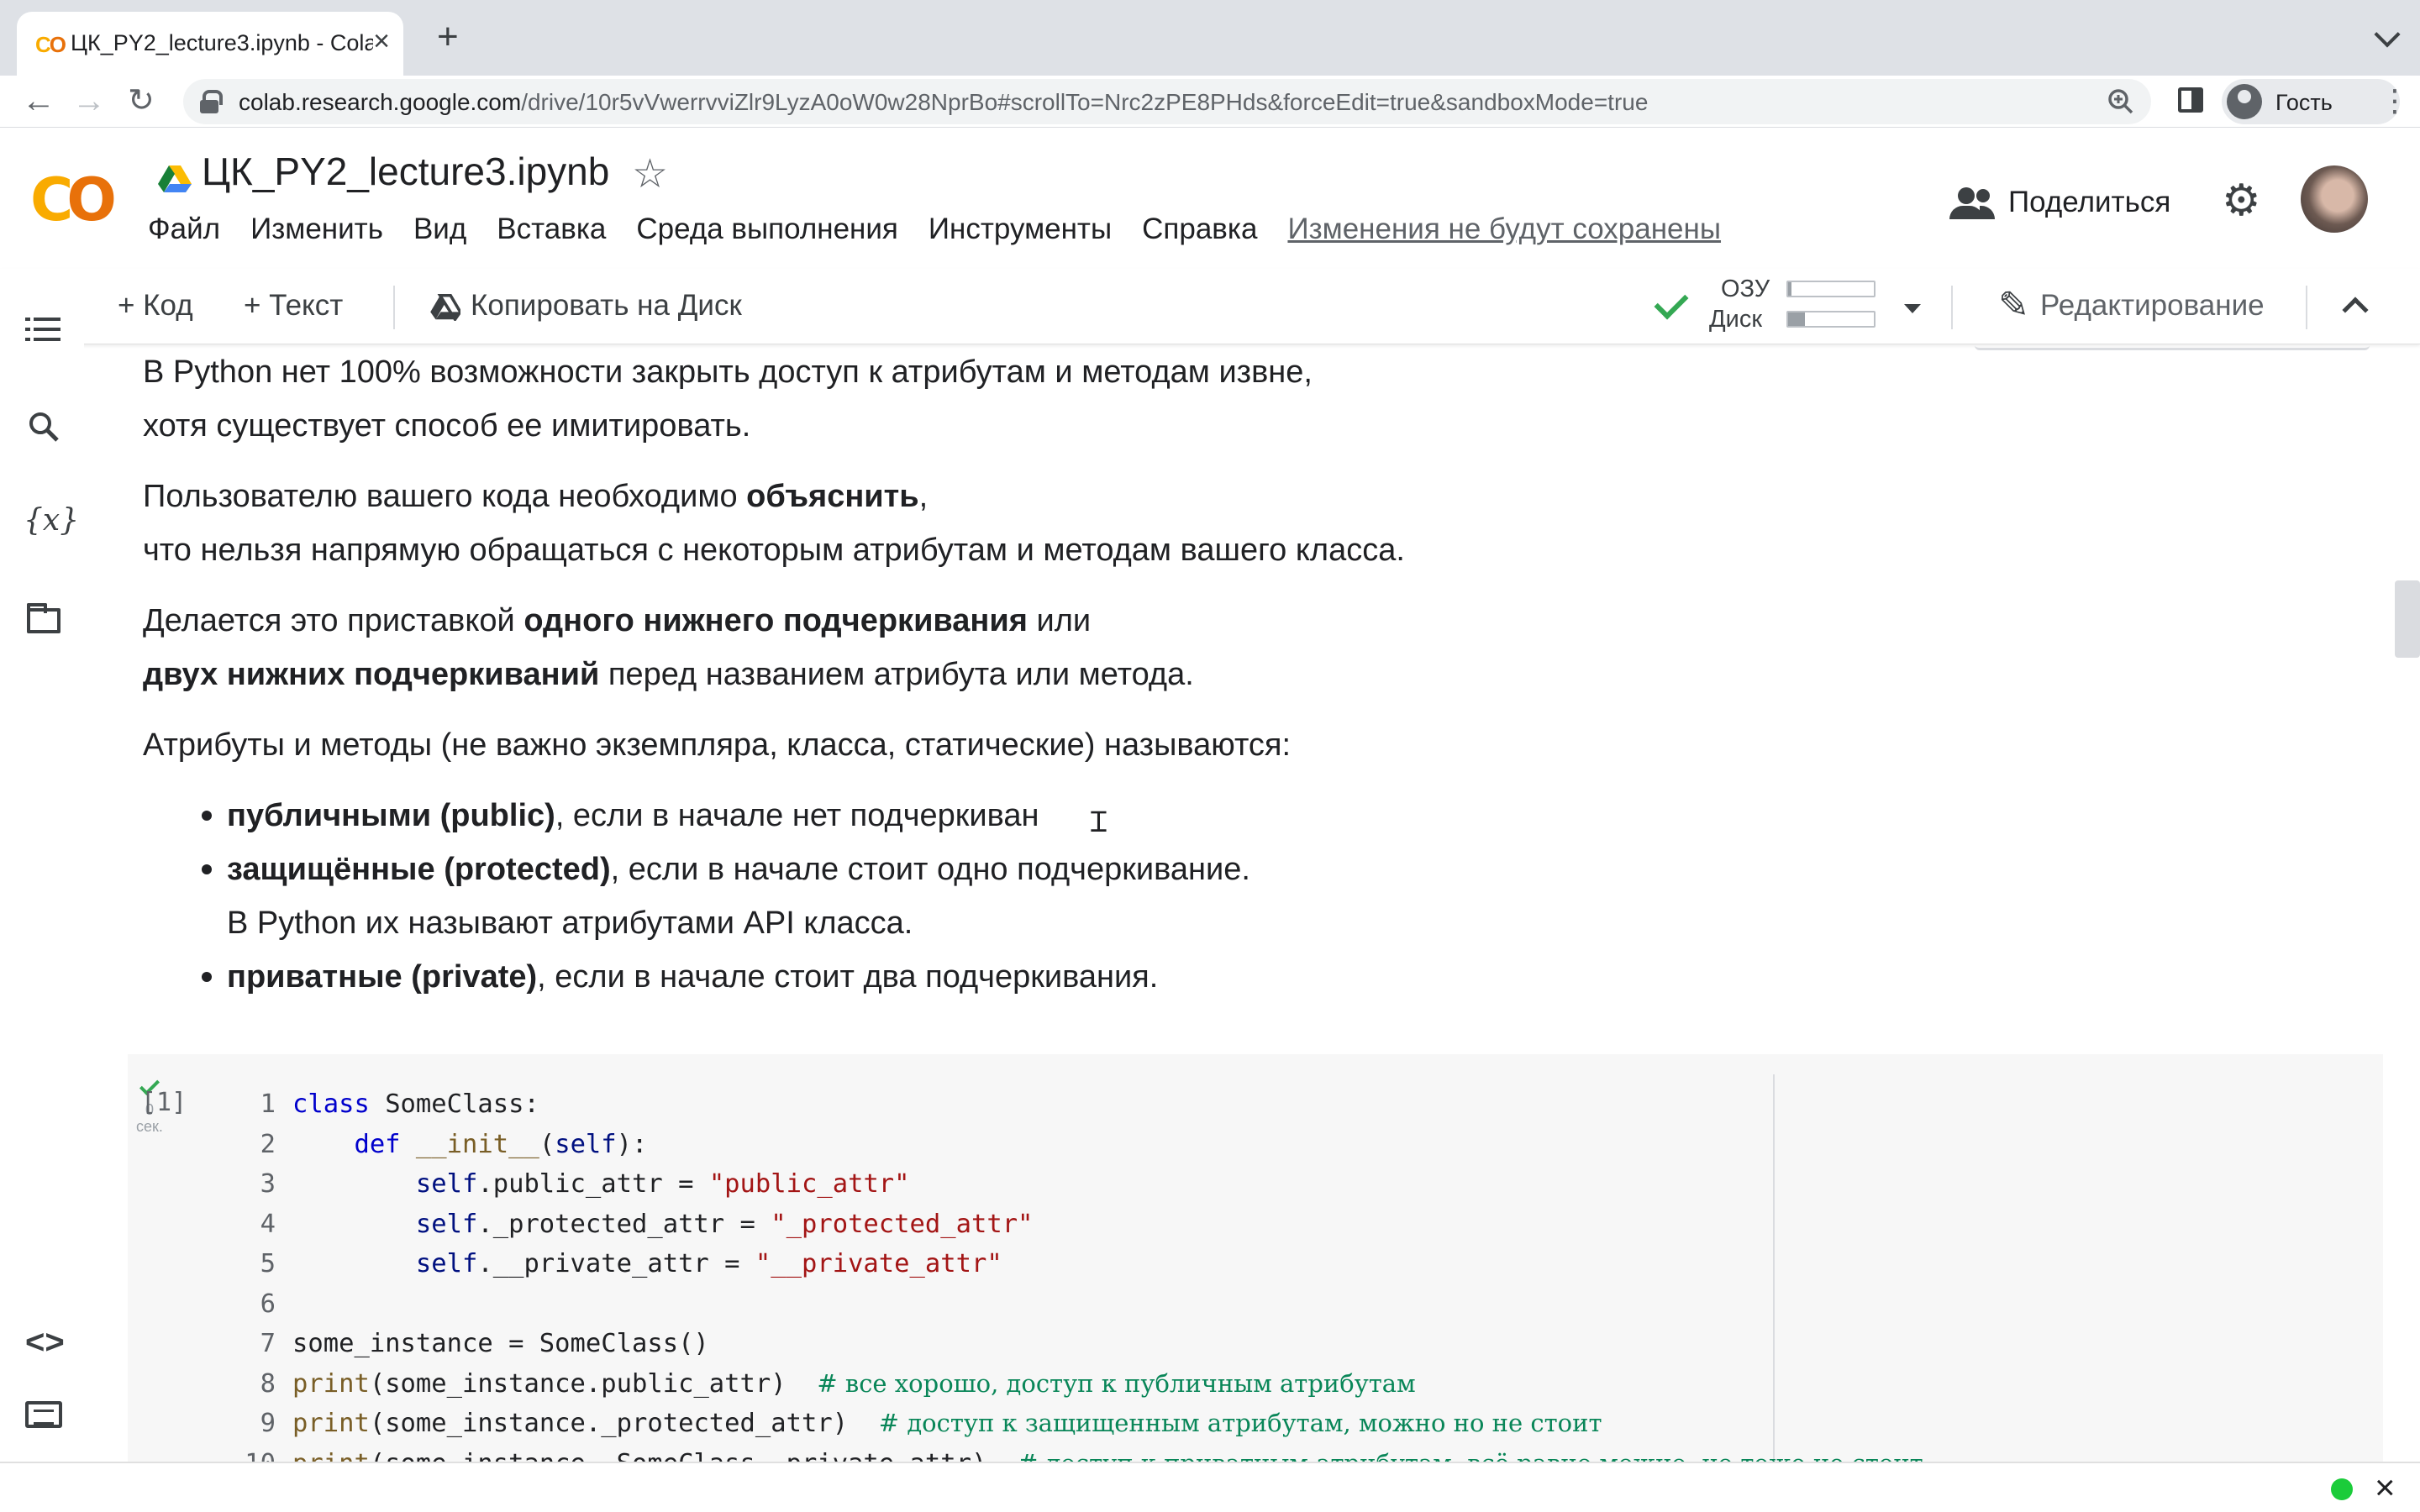 This screenshot has width=2420, height=1512. What do you see at coordinates (1099, 822) in the screenshot?
I see `text-cursor-icon: Ɪ` at bounding box center [1099, 822].